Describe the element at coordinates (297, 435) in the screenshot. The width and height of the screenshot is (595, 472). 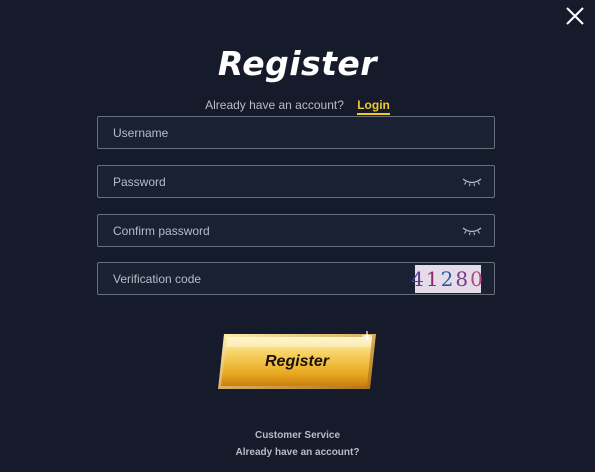
I see `customer-service-link: Customer Service` at that location.